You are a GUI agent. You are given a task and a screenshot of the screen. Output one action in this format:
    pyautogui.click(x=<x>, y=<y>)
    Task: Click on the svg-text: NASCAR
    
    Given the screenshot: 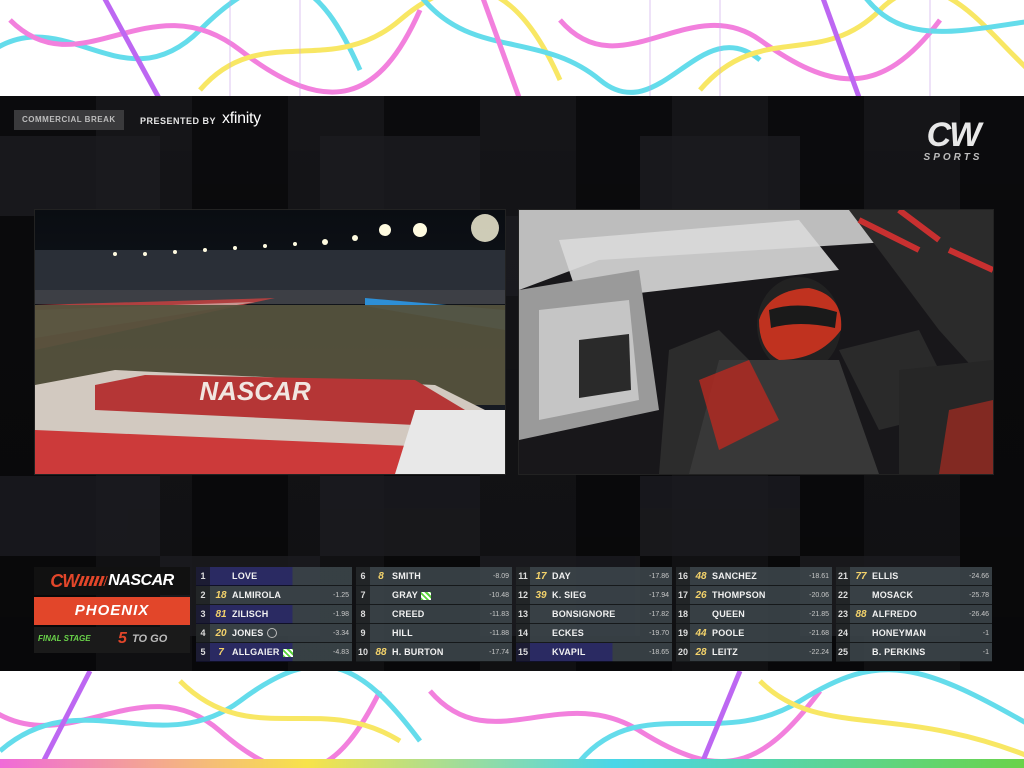 What is the action you would take?
    pyautogui.click(x=254, y=391)
    